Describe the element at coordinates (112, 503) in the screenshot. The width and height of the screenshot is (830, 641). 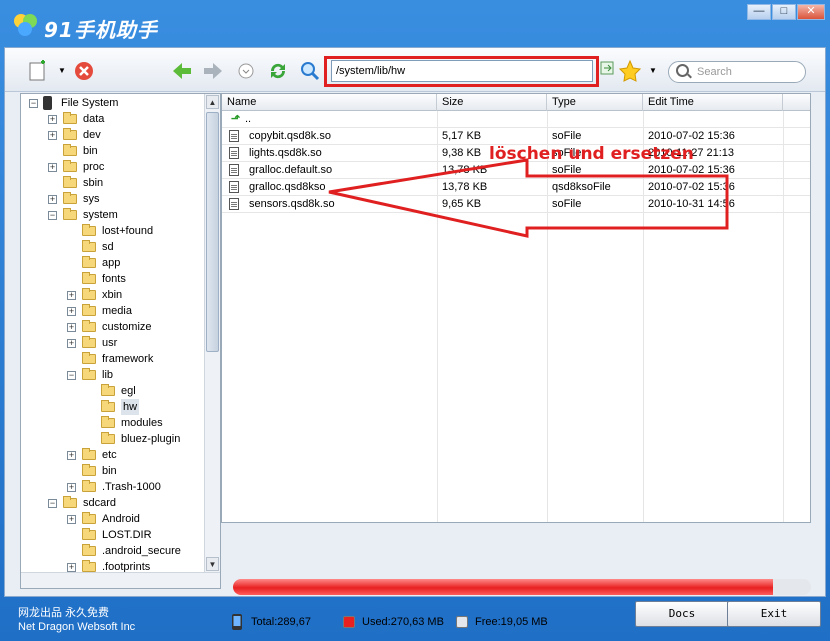
I see `tree-node: − sdcard` at that location.